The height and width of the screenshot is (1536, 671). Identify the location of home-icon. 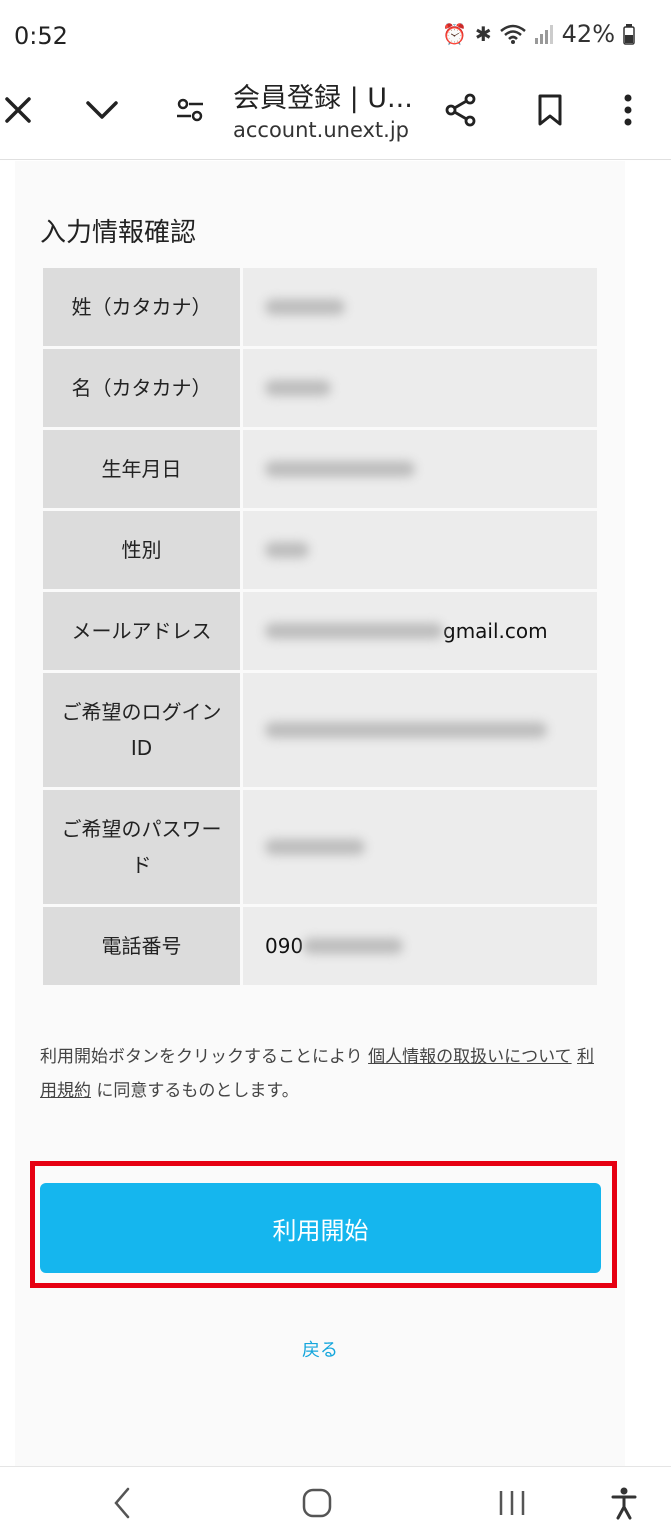
(317, 1503).